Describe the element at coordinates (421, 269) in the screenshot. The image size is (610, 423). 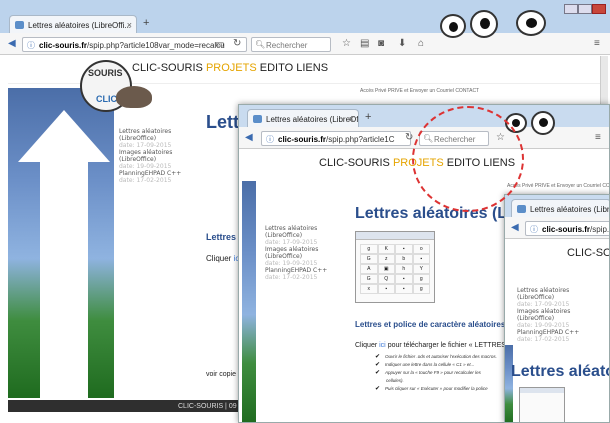
I see `grid-cell: Y` at that location.